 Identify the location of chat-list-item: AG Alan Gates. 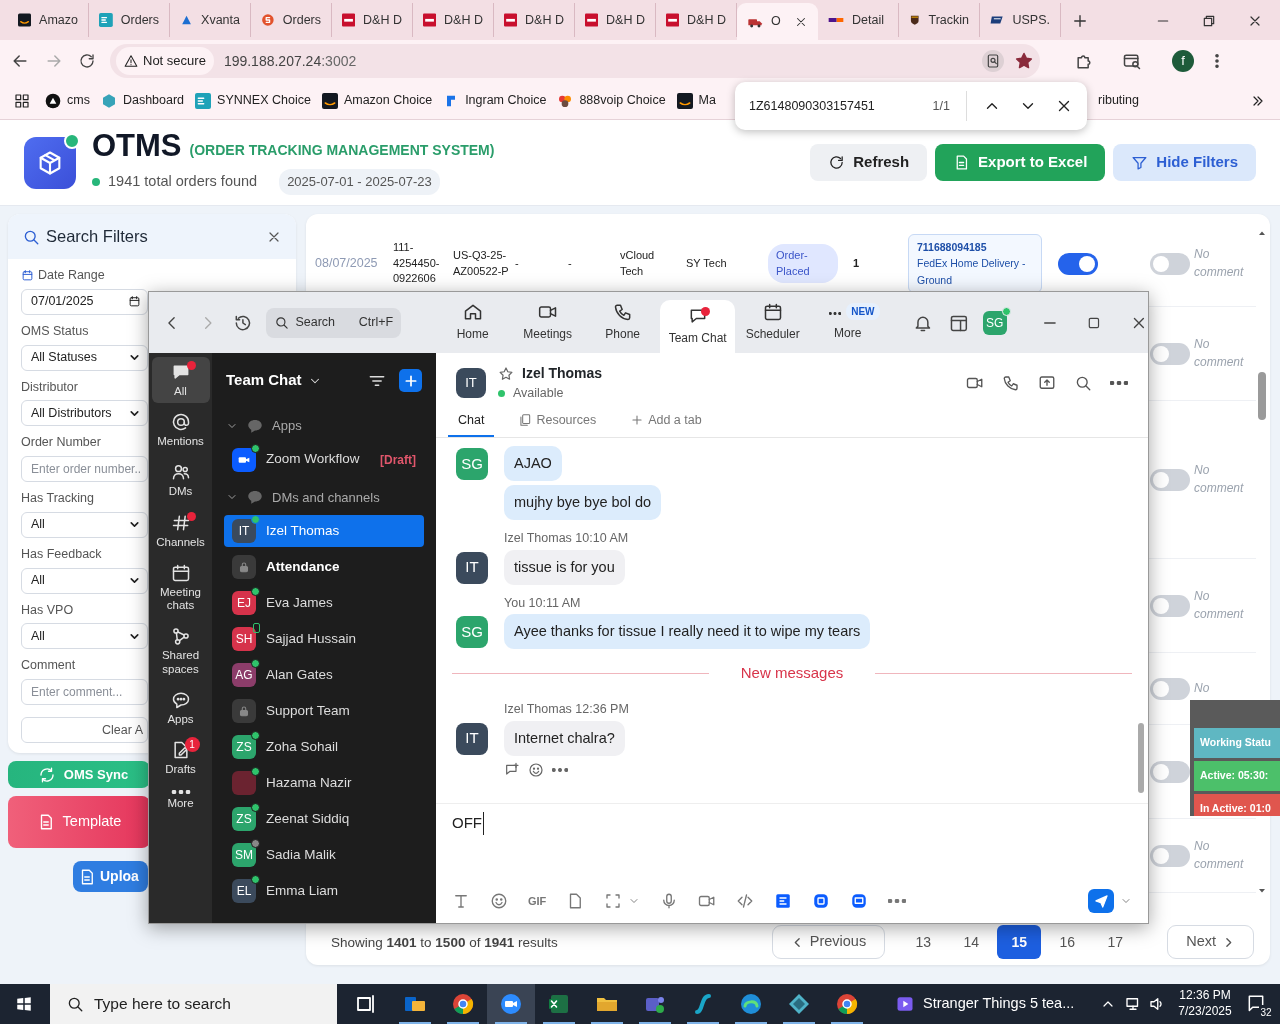
(324, 675).